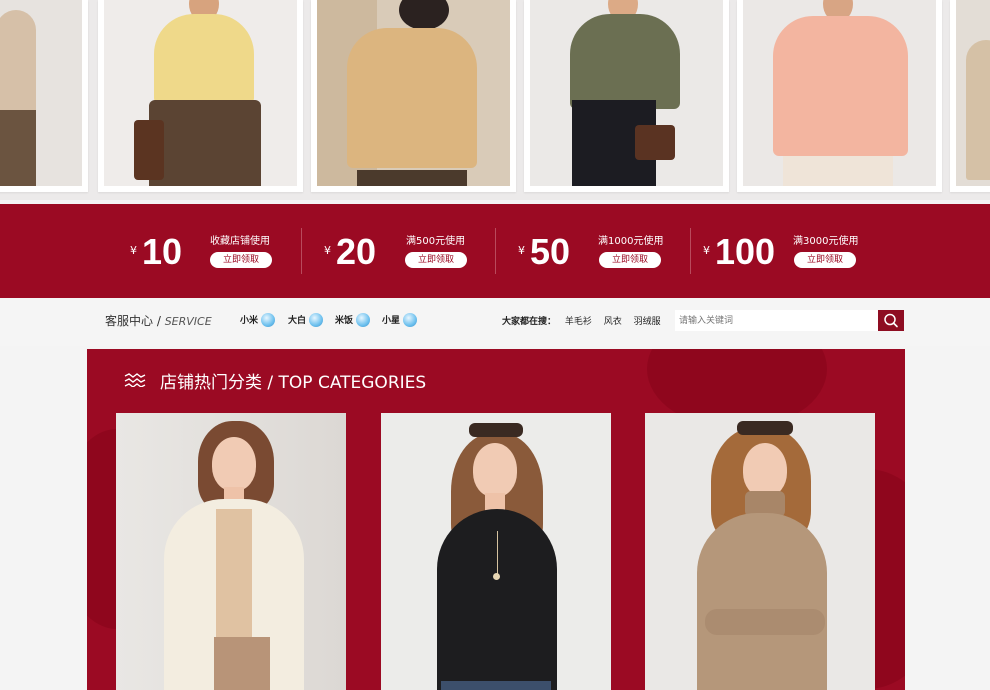  I want to click on hot-search: 大家都在搜： 羊毛衫 风衣 羽绒服, so click(586, 320).